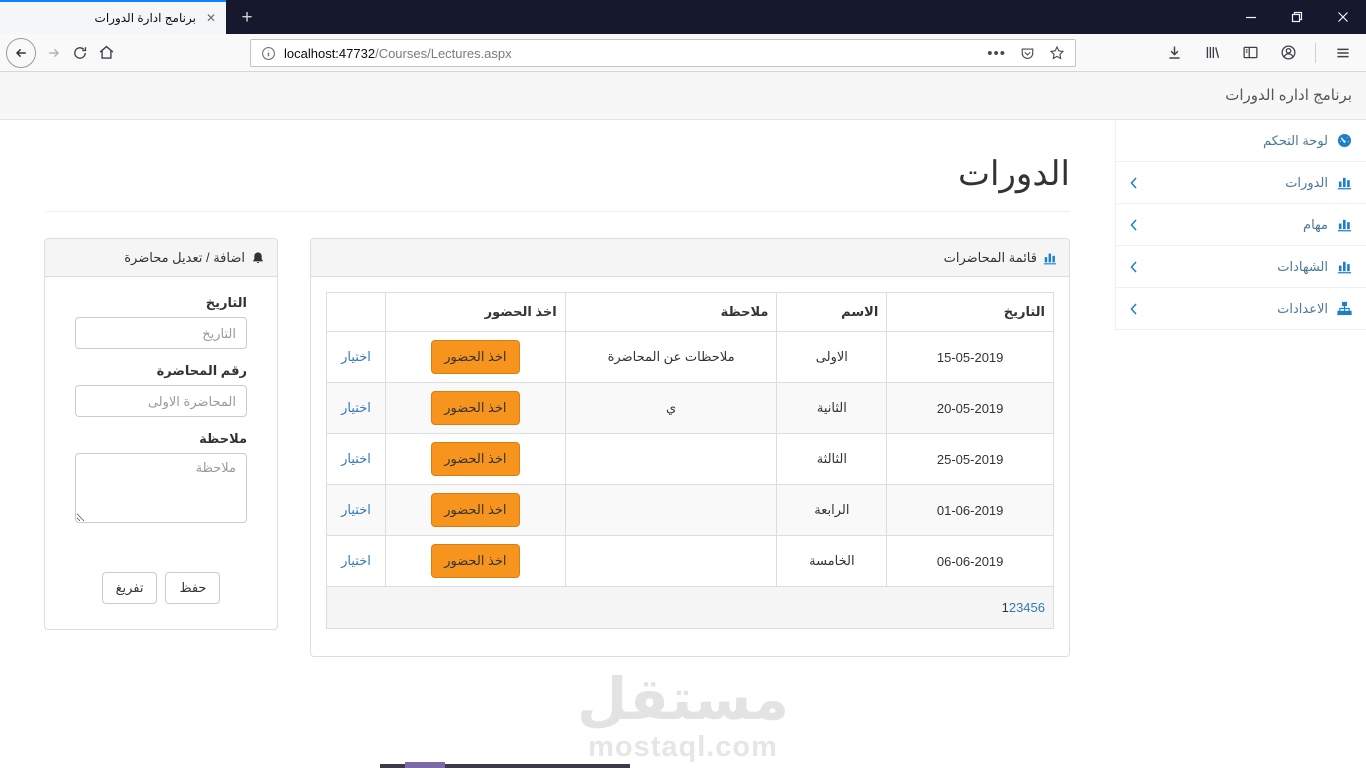 Image resolution: width=1366 pixels, height=768 pixels. What do you see at coordinates (475, 312) in the screenshot?
I see `col-header-attendance: اخذ الحضور` at bounding box center [475, 312].